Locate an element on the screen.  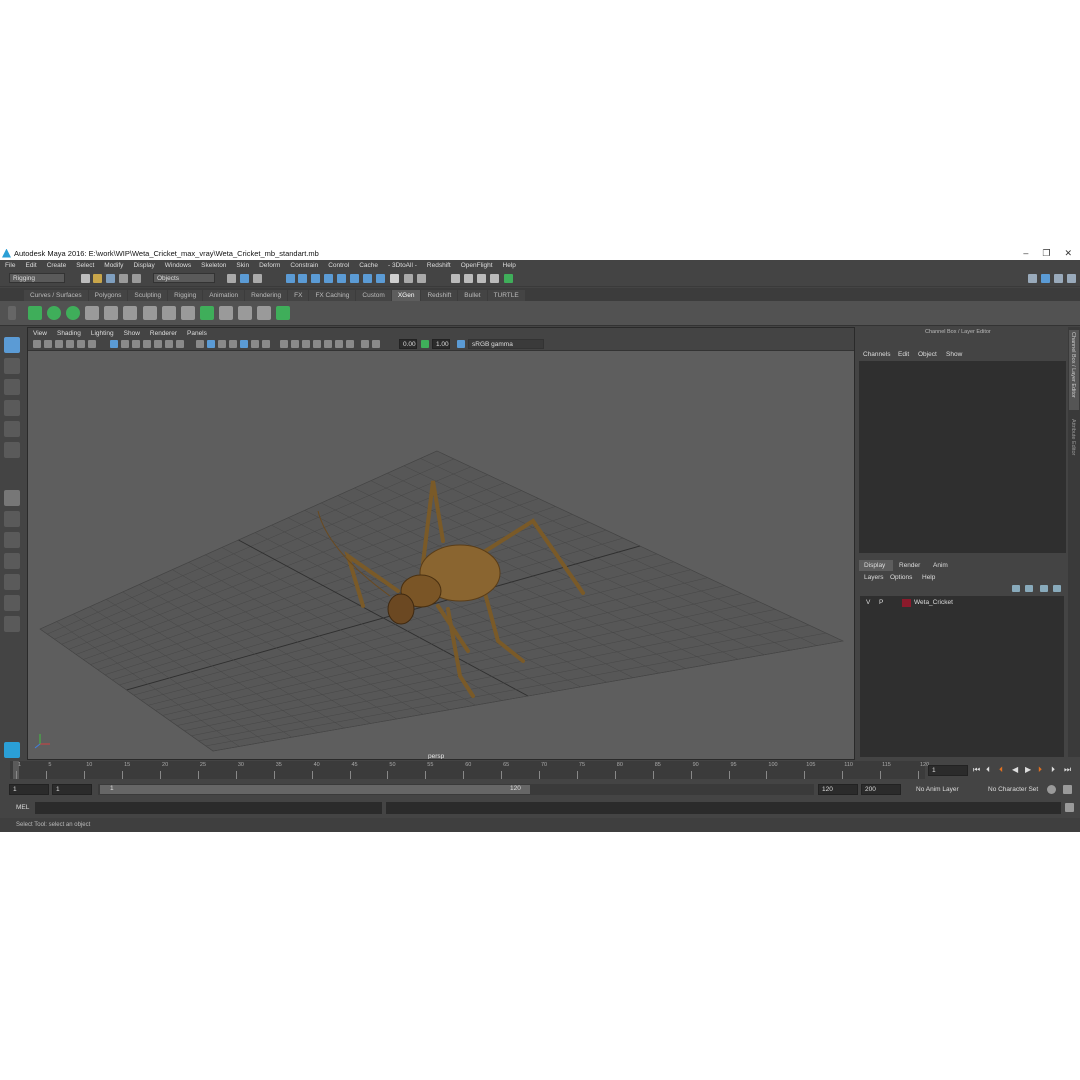
menu-edit: Edit is located at coordinates (30, 265).